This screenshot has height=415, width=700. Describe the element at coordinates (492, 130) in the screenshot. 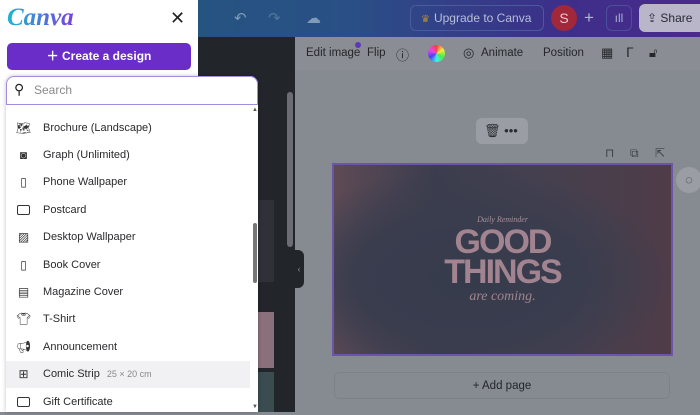

I see `trash-icon: 🗑︎` at that location.